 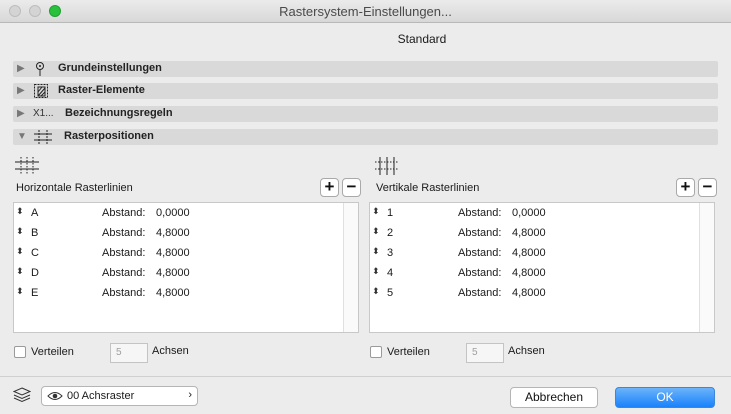 What do you see at coordinates (365, 376) in the screenshot?
I see `footer-divider` at bounding box center [365, 376].